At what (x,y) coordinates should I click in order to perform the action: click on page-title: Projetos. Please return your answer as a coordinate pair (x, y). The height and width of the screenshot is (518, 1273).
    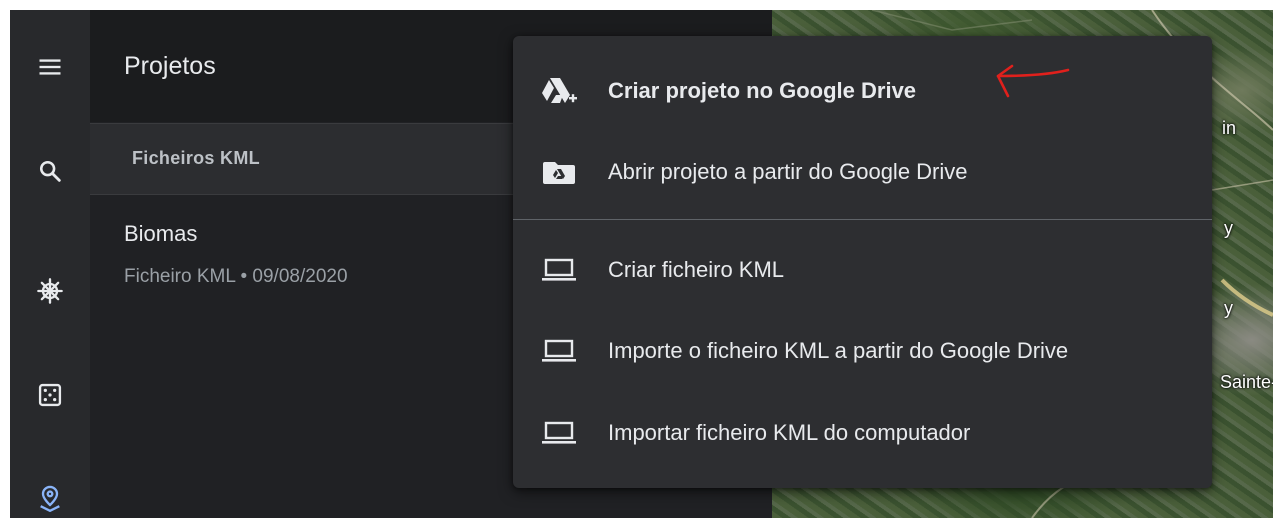
    Looking at the image, I should click on (170, 66).